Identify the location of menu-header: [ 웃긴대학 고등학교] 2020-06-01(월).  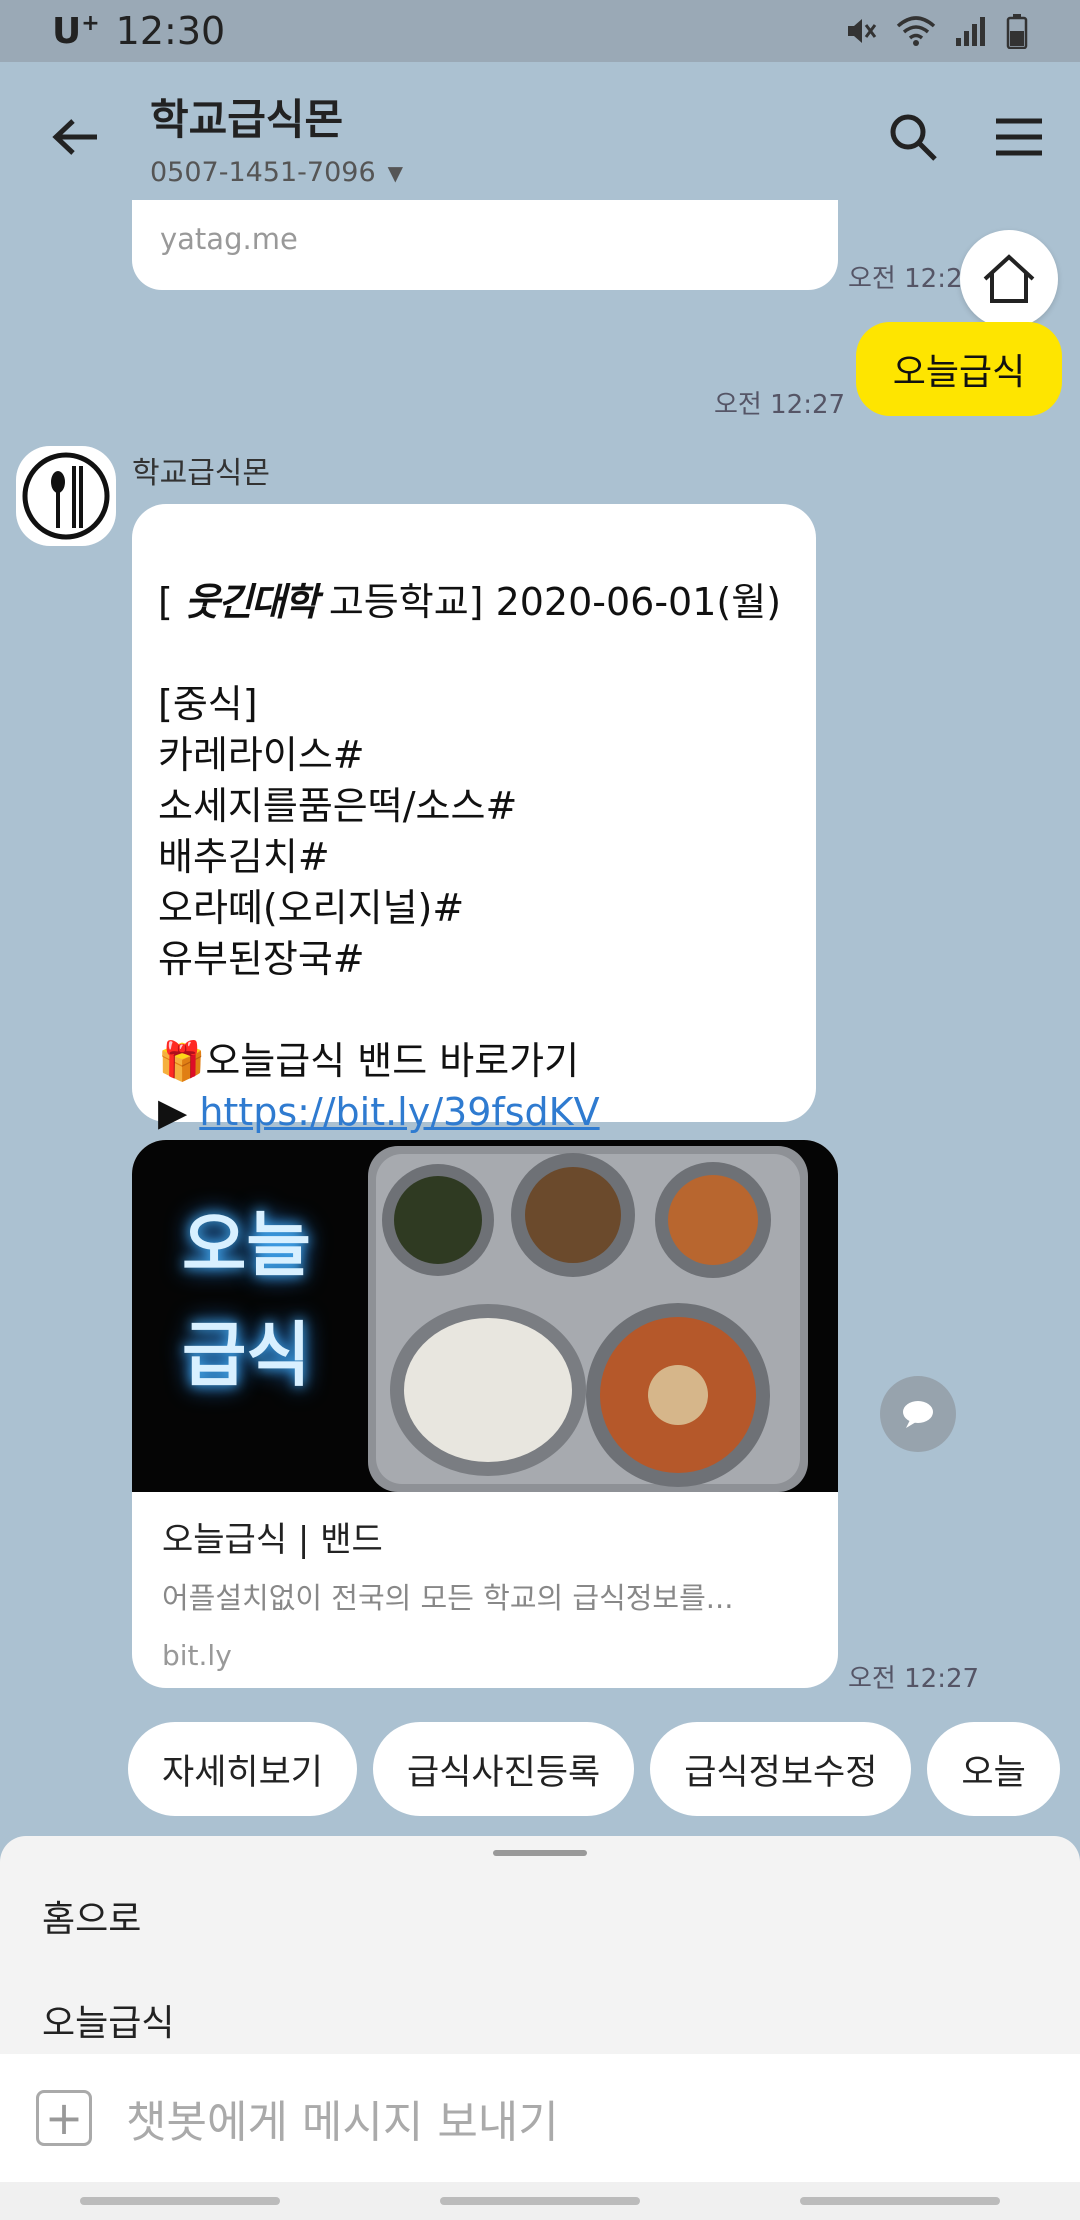
(470, 602).